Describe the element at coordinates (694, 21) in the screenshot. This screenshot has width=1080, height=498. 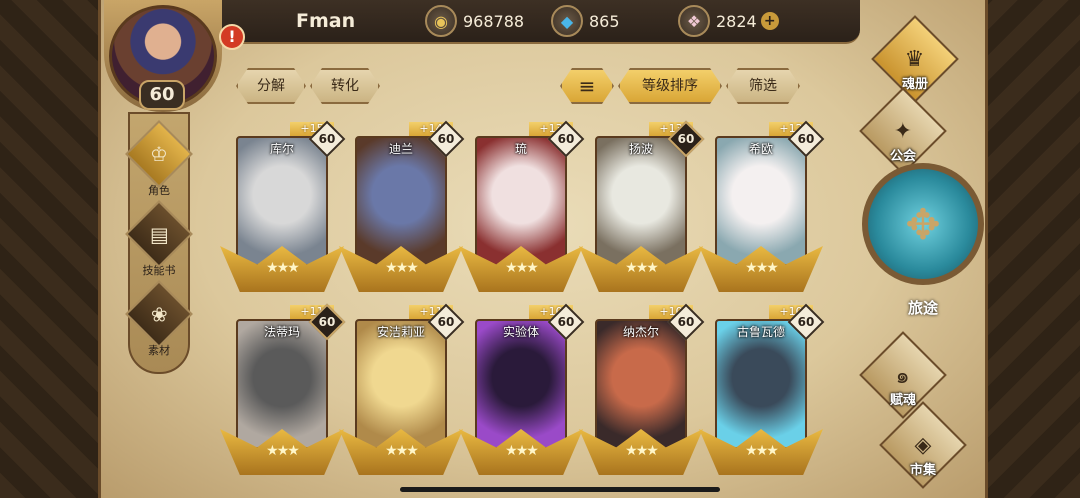
I see `pink-gem-icon: ❖` at that location.